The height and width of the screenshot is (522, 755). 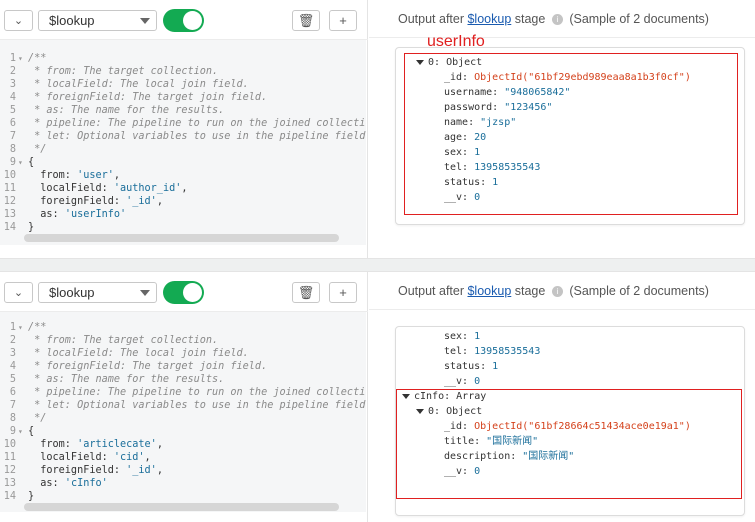 What do you see at coordinates (95, 201) in the screenshot?
I see `code-text: foreignField: '_id',` at bounding box center [95, 201].